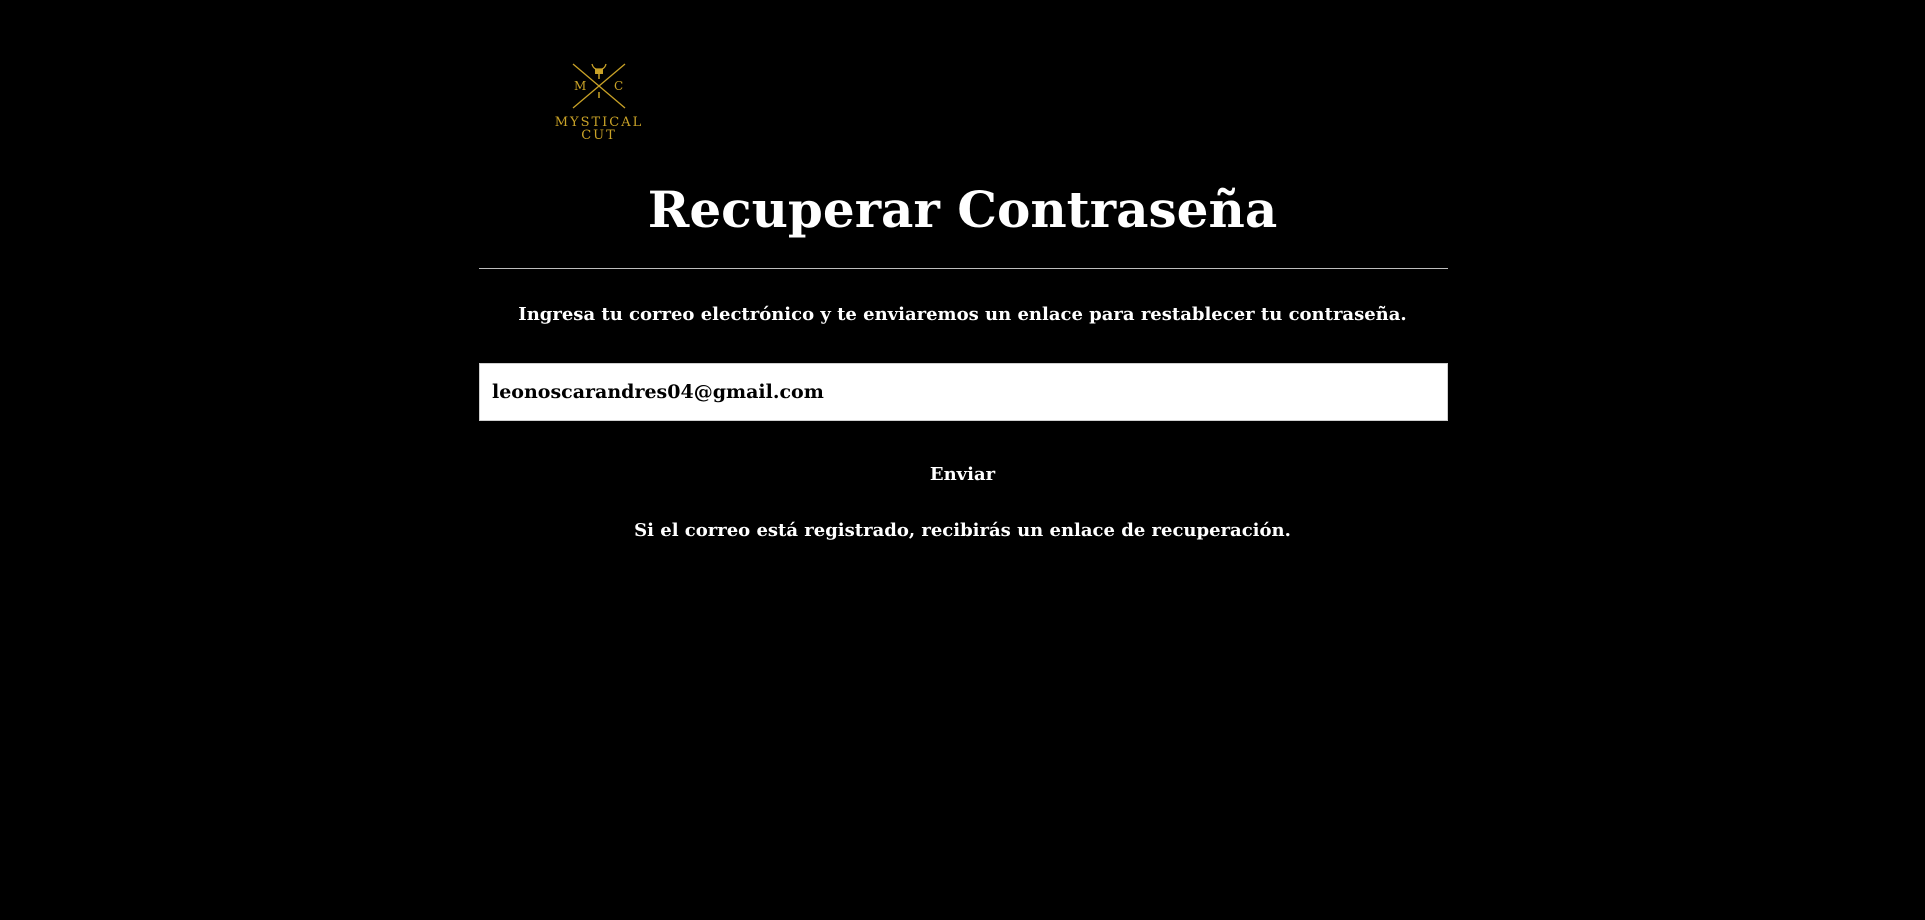  I want to click on logo-text-cut: CUT, so click(599, 135).